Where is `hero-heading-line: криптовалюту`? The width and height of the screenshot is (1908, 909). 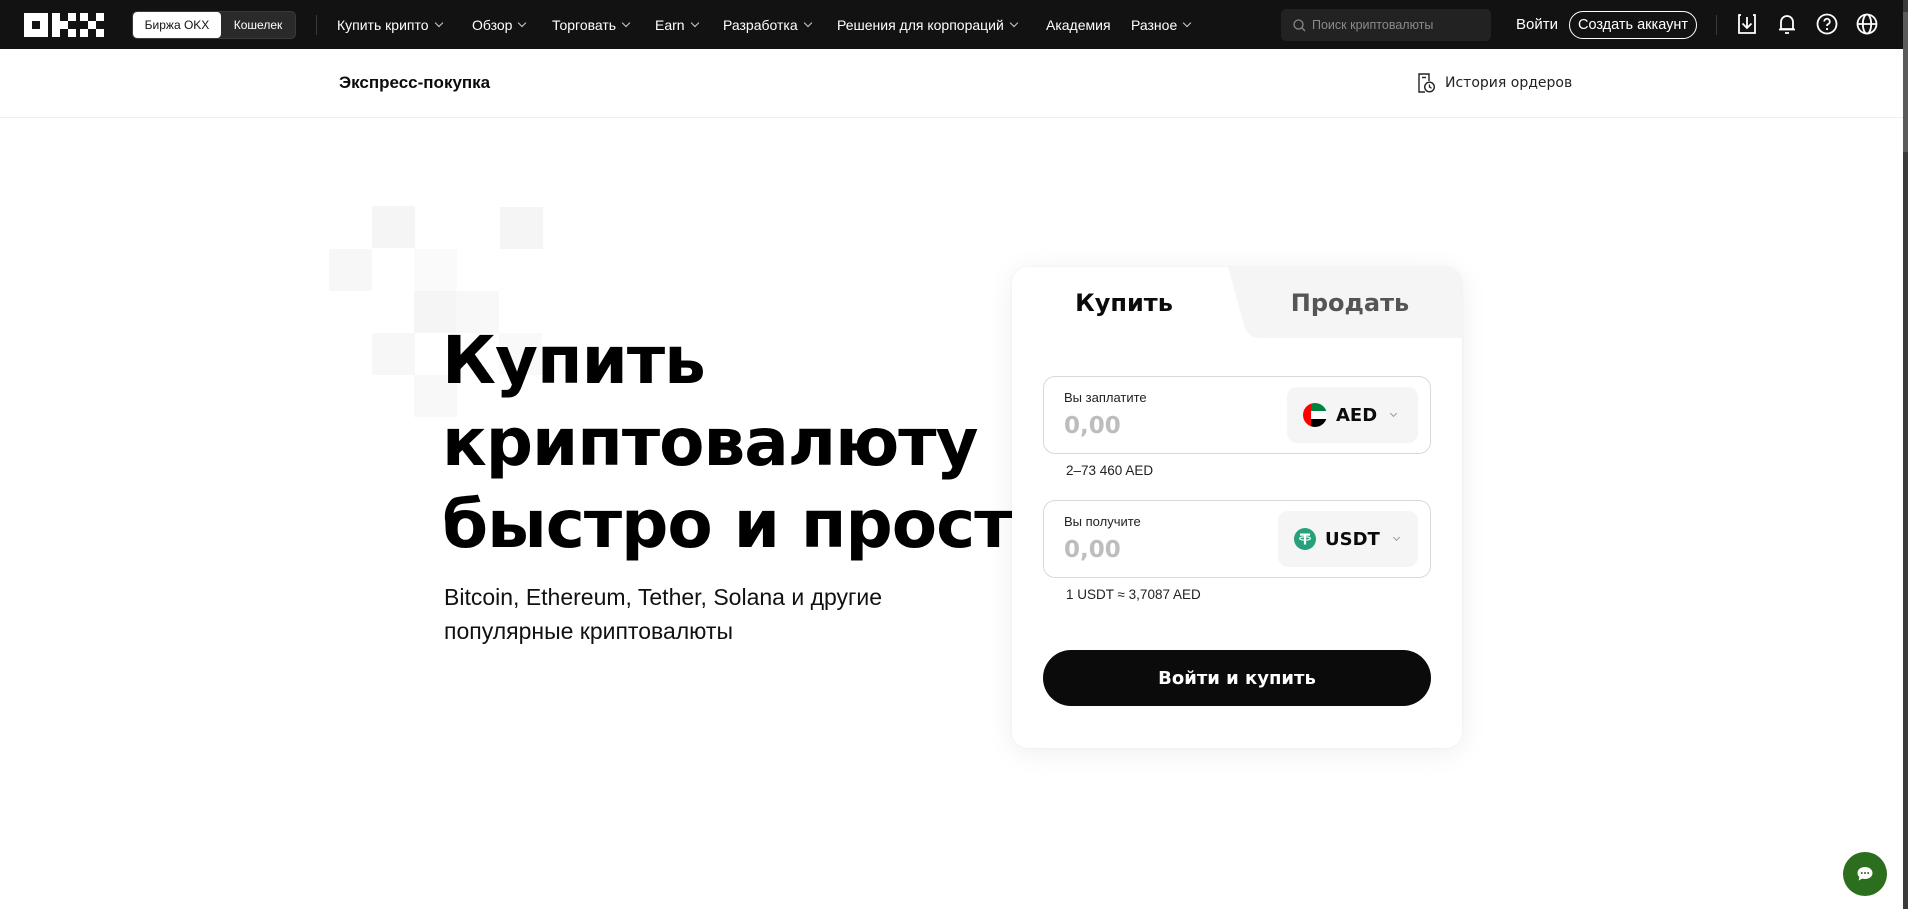
hero-heading-line: криптовалюту is located at coordinates (710, 442).